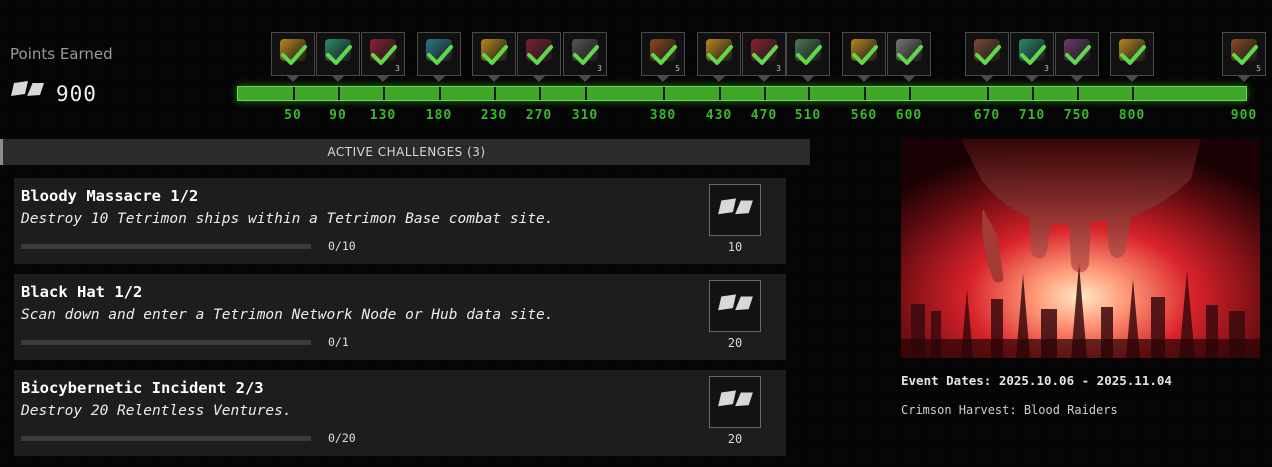 The width and height of the screenshot is (1272, 467). What do you see at coordinates (293, 115) in the screenshot?
I see `milestone-label: 50` at bounding box center [293, 115].